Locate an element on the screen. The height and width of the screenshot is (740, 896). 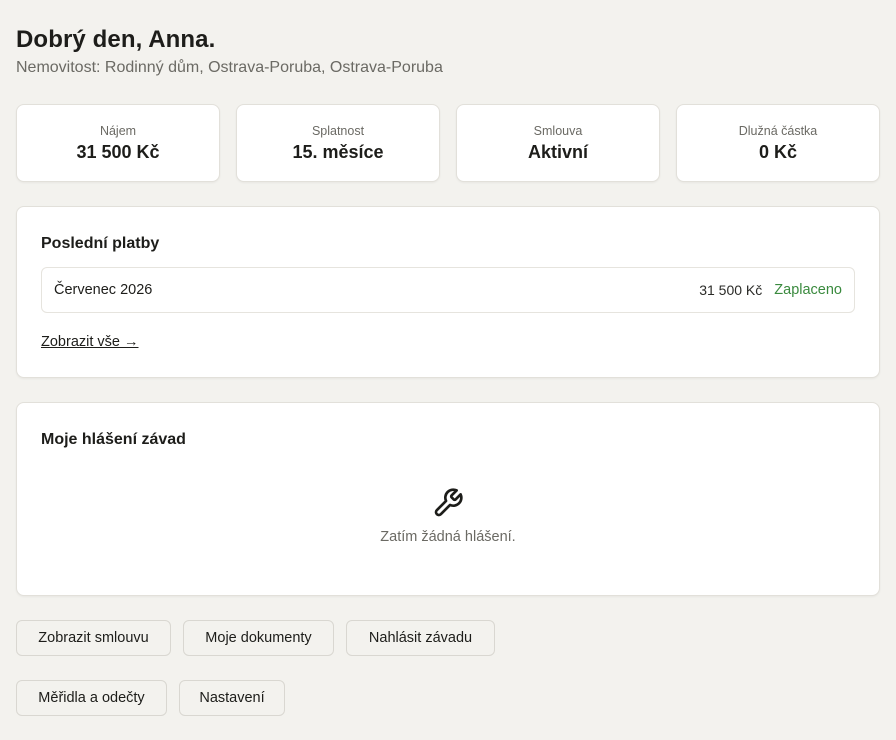
payment-amount: 31 500 Kč is located at coordinates (731, 290).